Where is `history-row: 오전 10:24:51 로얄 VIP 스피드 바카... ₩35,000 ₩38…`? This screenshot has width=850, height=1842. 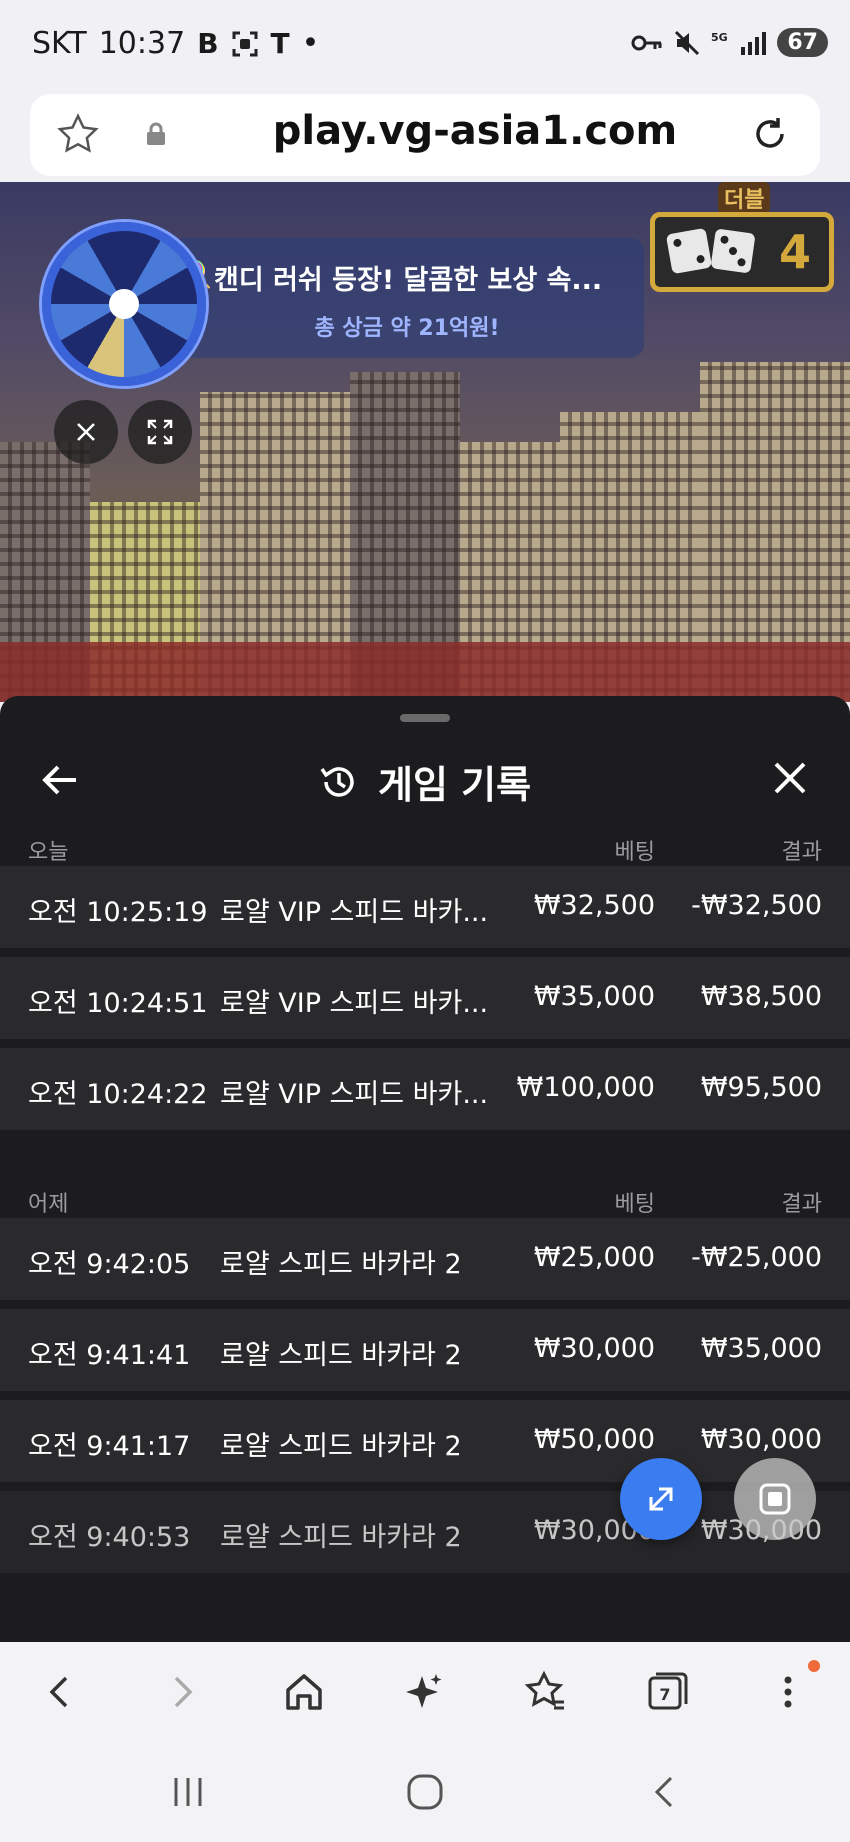
history-row: 오전 10:24:51 로얄 VIP 스피드 바카... ₩35,000 ₩38… is located at coordinates (425, 998).